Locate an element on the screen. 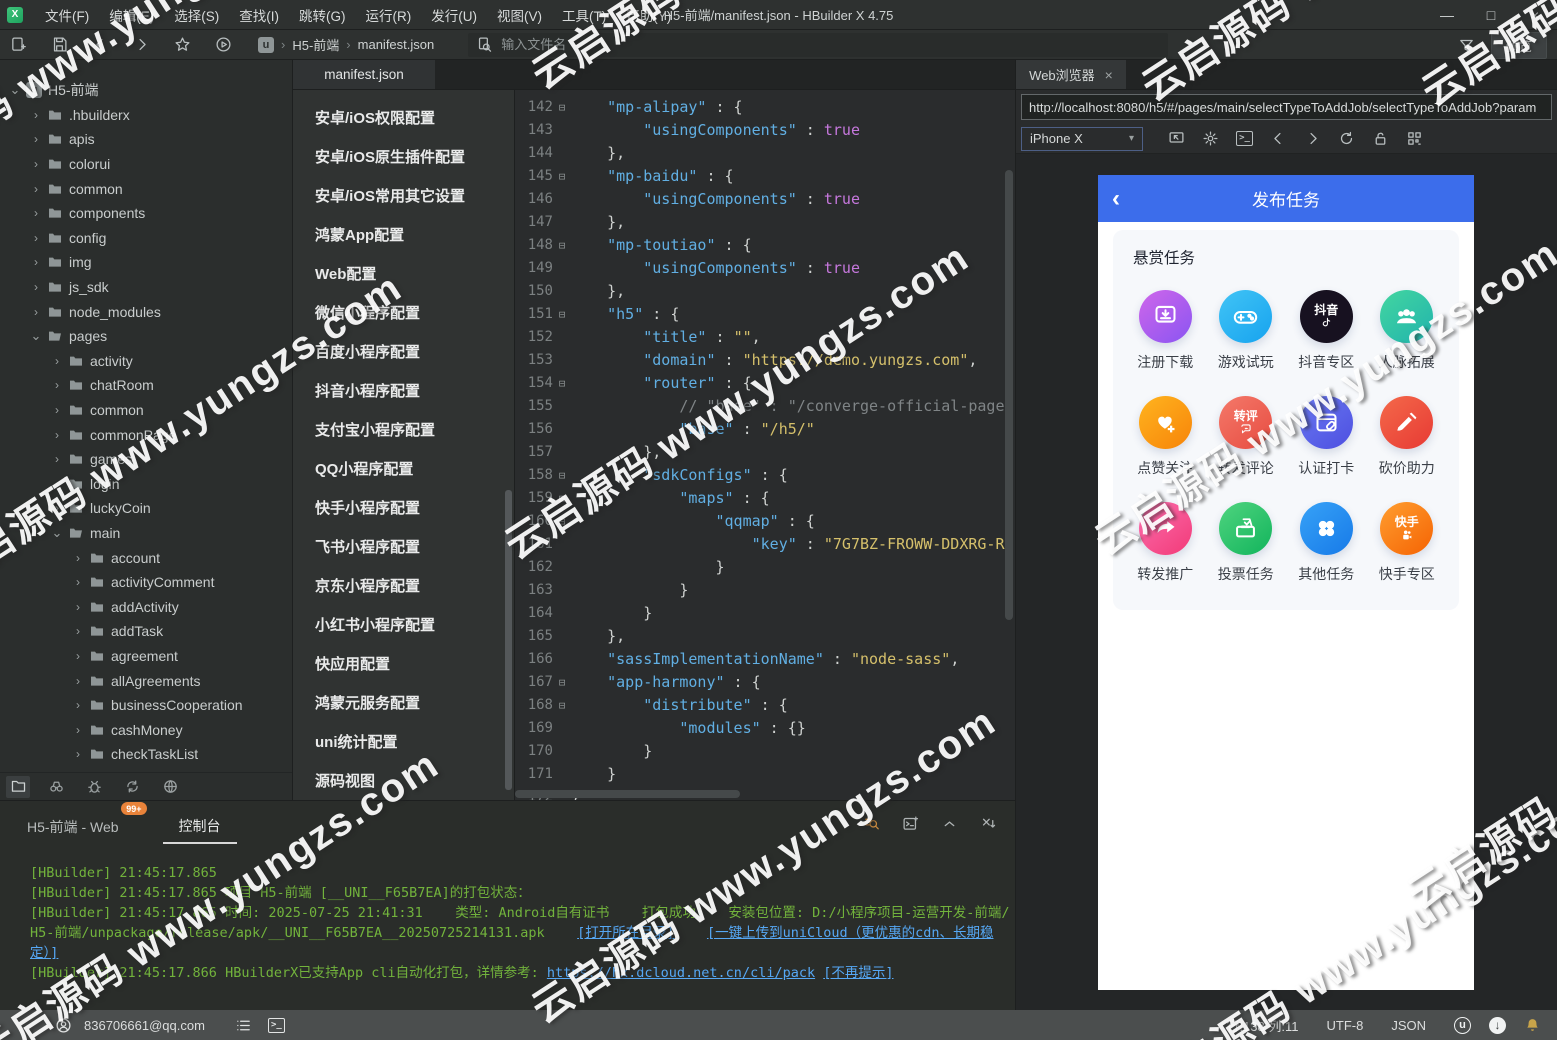 This screenshot has height=1040, width=1557. code-line-162: 162 } is located at coordinates (765, 567).